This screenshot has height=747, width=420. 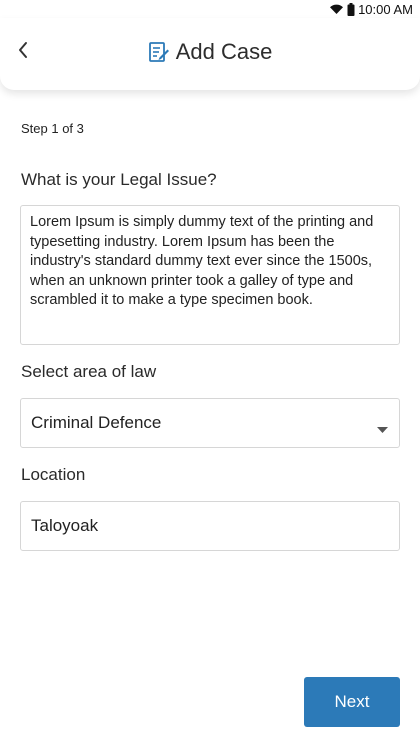 What do you see at coordinates (210, 423) in the screenshot?
I see `area-of-law-dropdown: Criminal Defence` at bounding box center [210, 423].